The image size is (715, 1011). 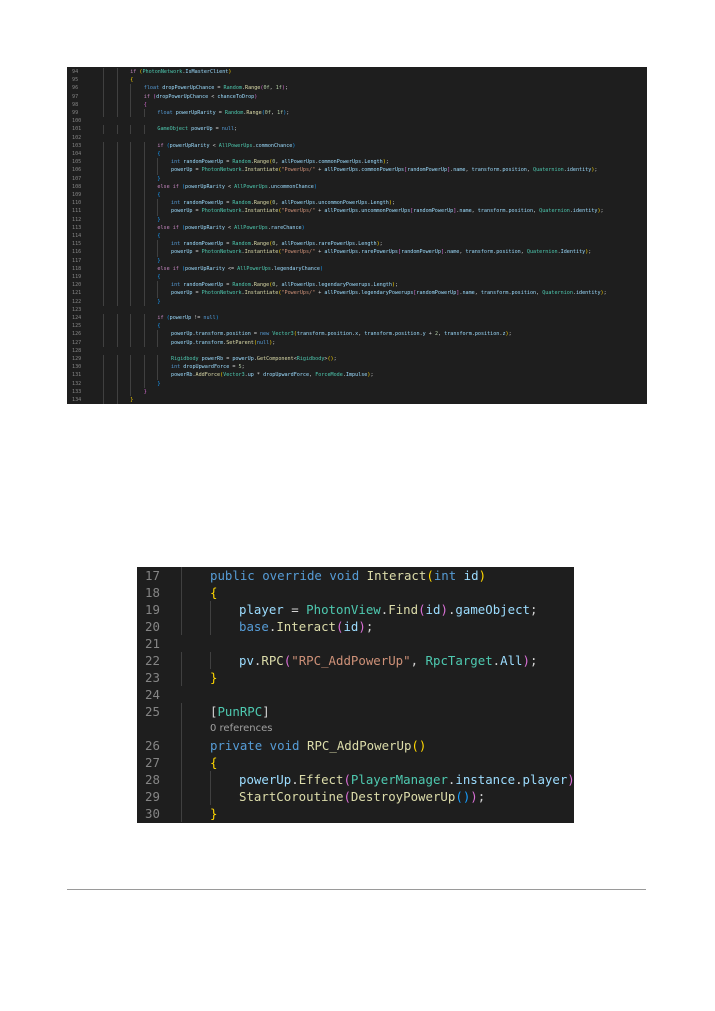 What do you see at coordinates (229, 186) in the screenshot?
I see `code-token: <` at bounding box center [229, 186].